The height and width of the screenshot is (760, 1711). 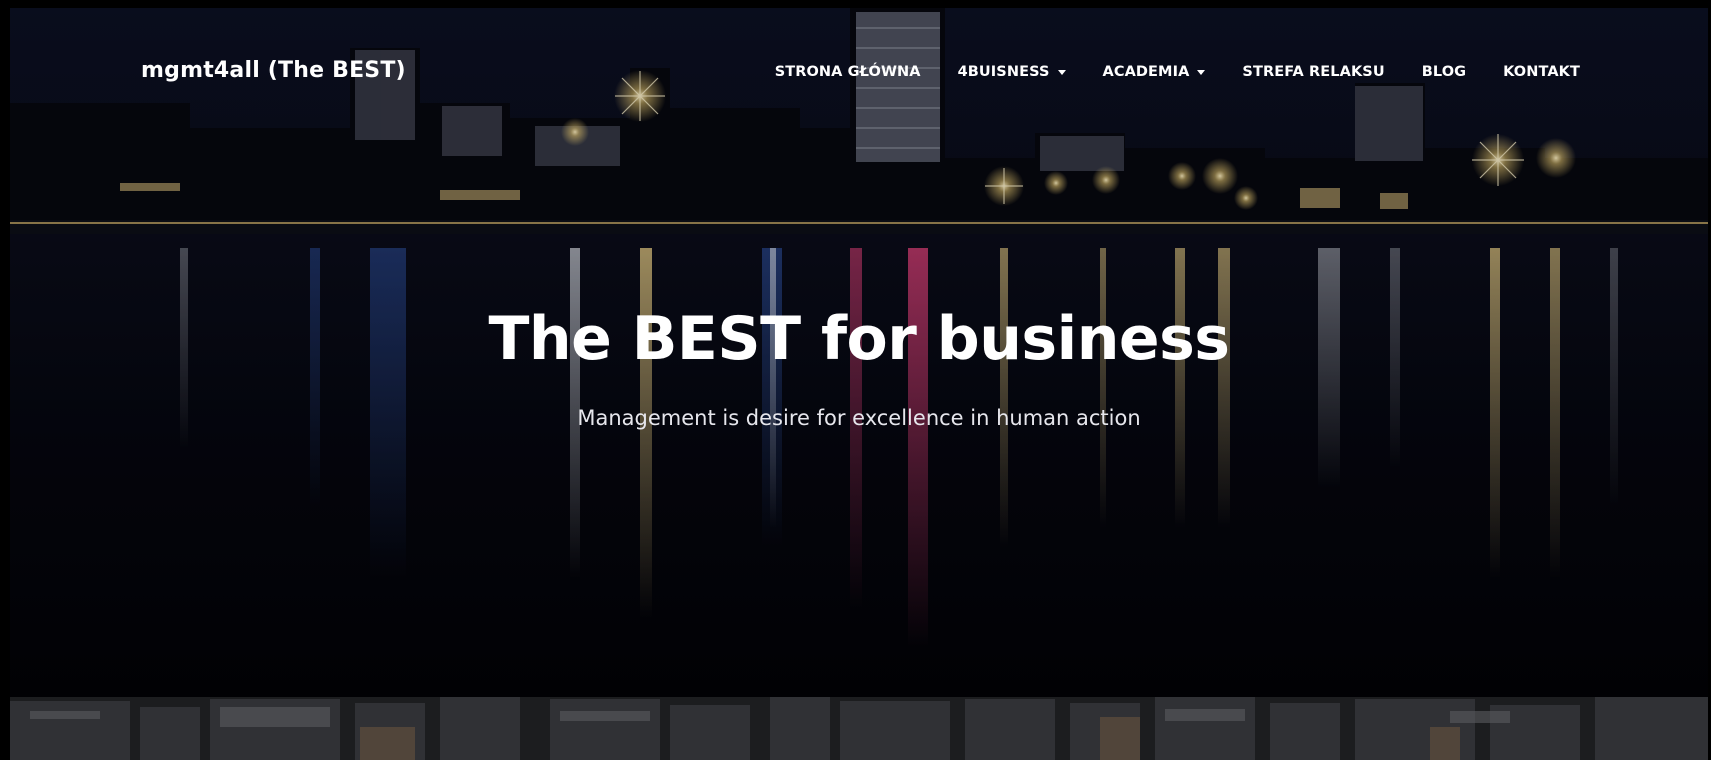 I want to click on nav-item-kontakt: KONTAKT, so click(x=1541, y=72).